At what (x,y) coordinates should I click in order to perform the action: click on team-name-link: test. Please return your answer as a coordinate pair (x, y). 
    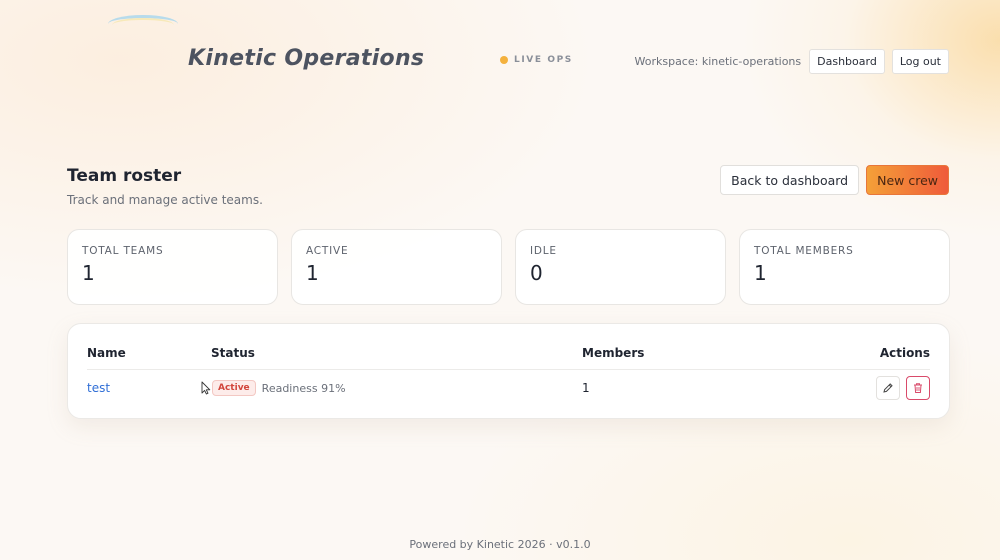
    Looking at the image, I should click on (98, 388).